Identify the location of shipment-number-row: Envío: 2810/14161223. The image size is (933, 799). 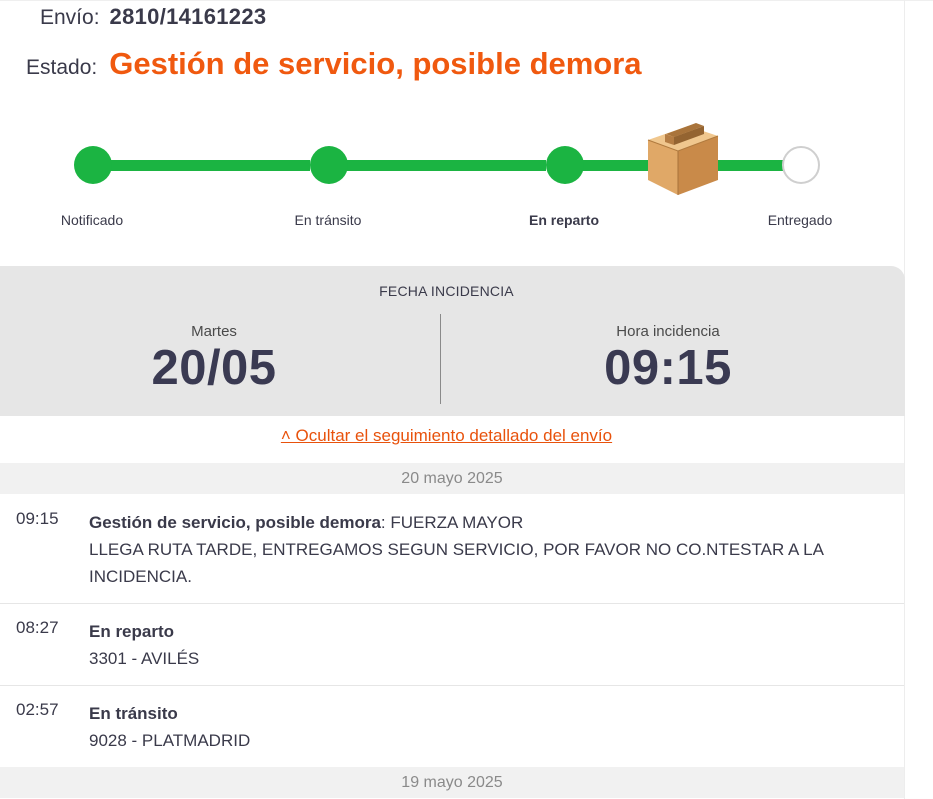
(153, 17).